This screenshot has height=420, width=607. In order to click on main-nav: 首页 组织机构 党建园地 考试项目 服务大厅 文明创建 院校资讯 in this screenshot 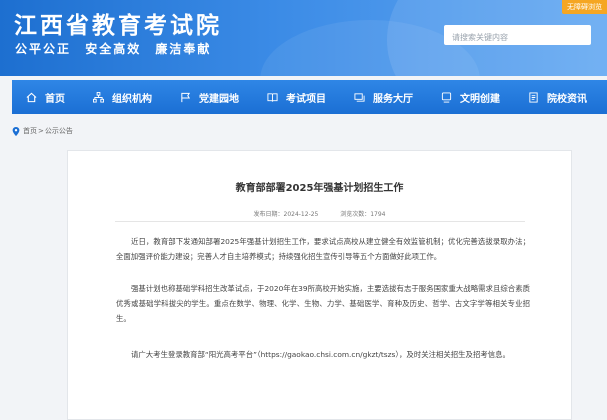, I will do `click(303, 97)`.